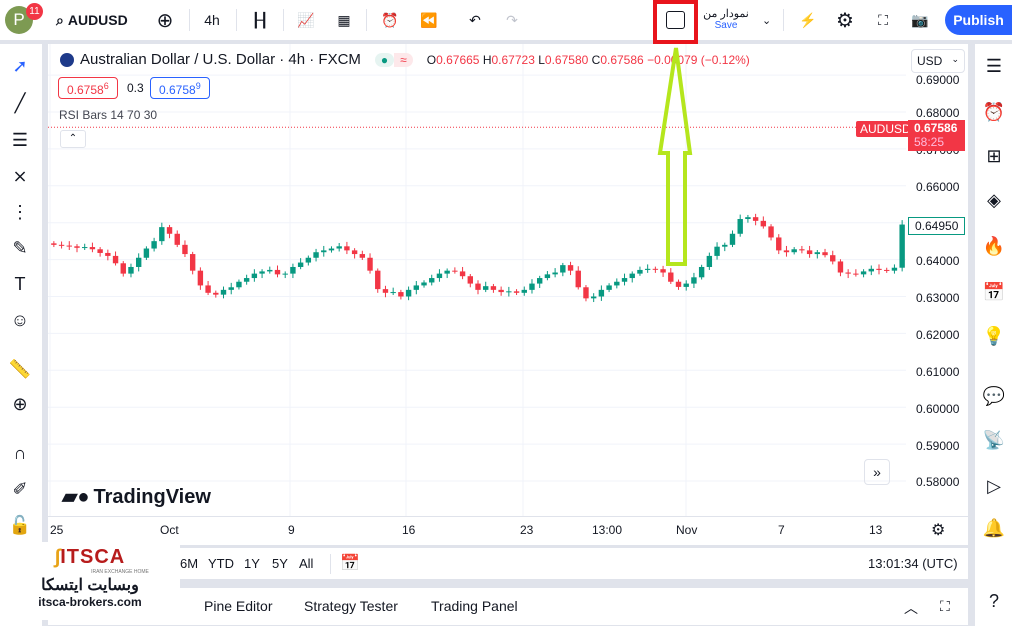  What do you see at coordinates (280, 563) in the screenshot?
I see `range-5y: 5Y` at bounding box center [280, 563].